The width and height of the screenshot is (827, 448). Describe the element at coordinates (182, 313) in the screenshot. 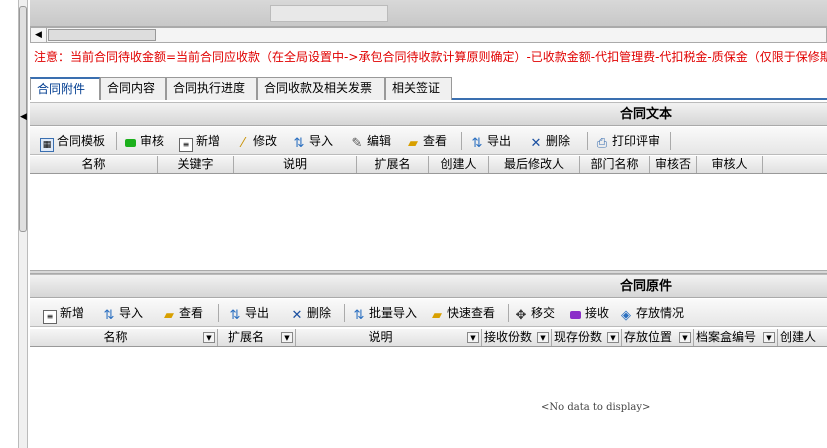

I see `view-original-button: ▰ 查看` at that location.